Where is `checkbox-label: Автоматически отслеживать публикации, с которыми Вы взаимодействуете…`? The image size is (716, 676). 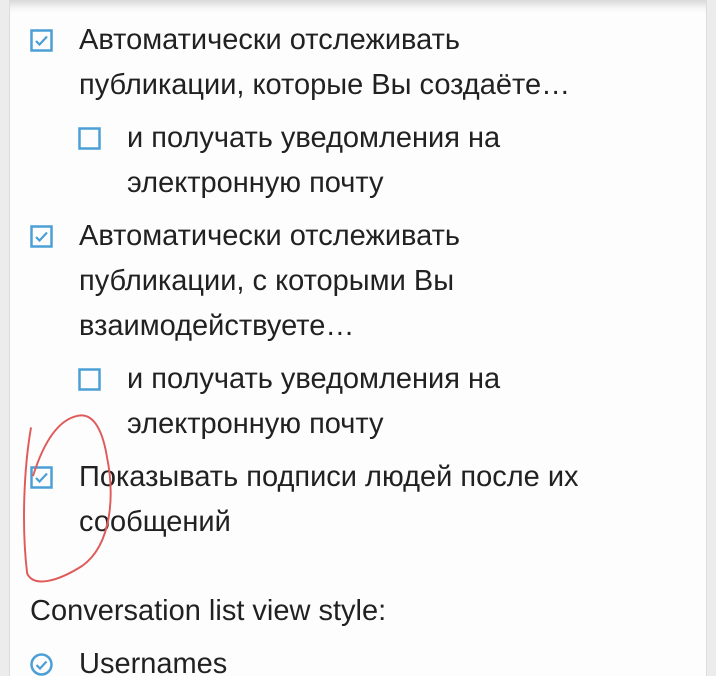 checkbox-label: Автоматически отслеживать публикации, с которыми Вы взаимодействуете… is located at coordinates (270, 281).